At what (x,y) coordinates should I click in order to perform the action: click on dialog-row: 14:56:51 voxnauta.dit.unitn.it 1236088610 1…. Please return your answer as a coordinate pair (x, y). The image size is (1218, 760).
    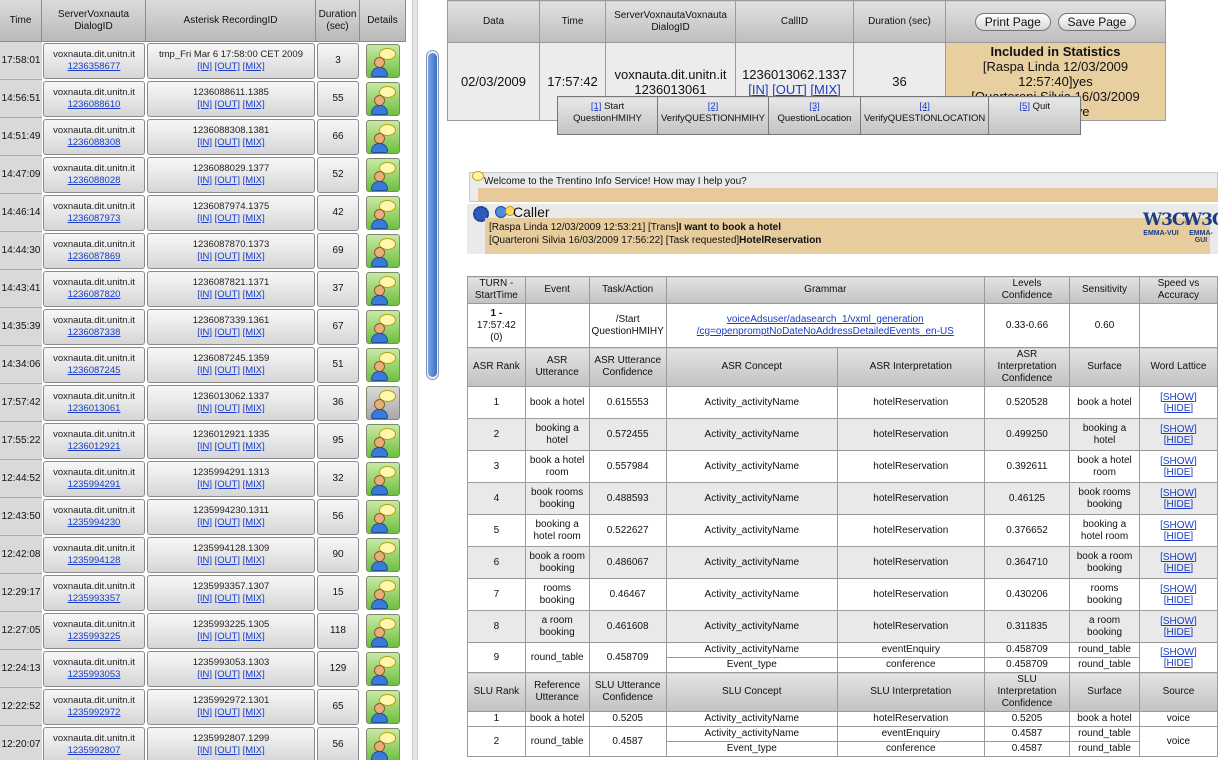
    Looking at the image, I should click on (203, 99).